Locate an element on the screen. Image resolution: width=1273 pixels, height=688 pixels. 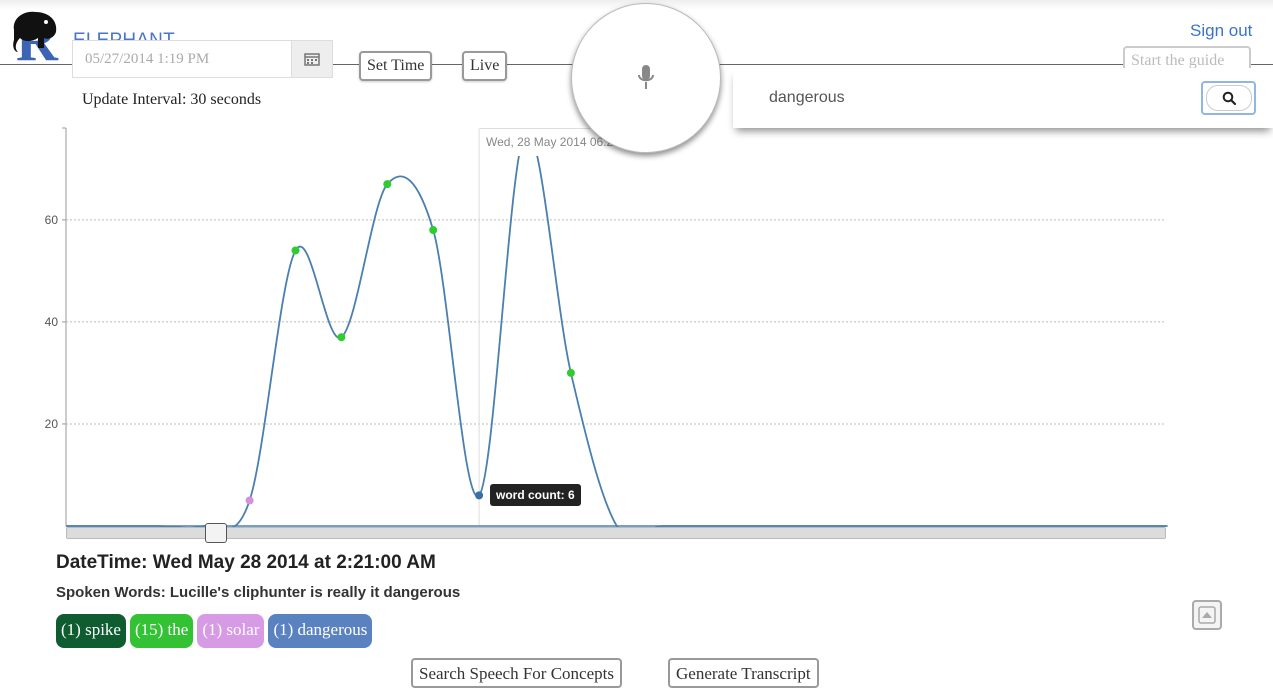
generate-transcript-button: Generate Transcript is located at coordinates (743, 673).